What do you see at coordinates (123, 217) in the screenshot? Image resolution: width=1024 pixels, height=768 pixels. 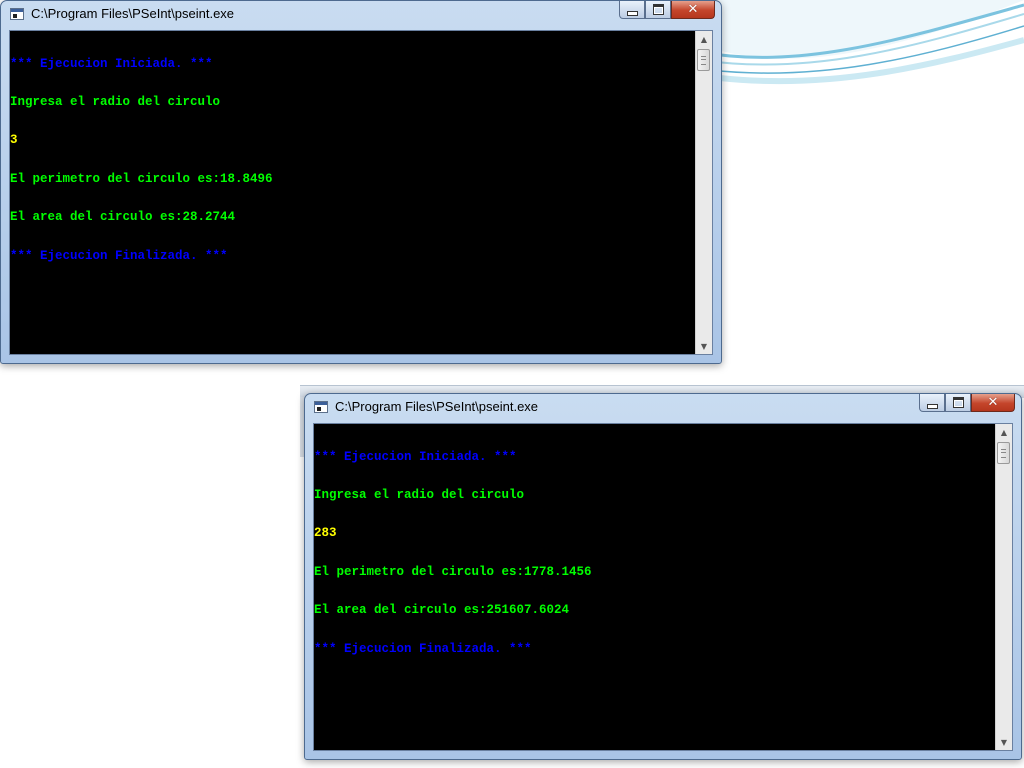 I see `console-line: El area del circulo es:28.2744` at bounding box center [123, 217].